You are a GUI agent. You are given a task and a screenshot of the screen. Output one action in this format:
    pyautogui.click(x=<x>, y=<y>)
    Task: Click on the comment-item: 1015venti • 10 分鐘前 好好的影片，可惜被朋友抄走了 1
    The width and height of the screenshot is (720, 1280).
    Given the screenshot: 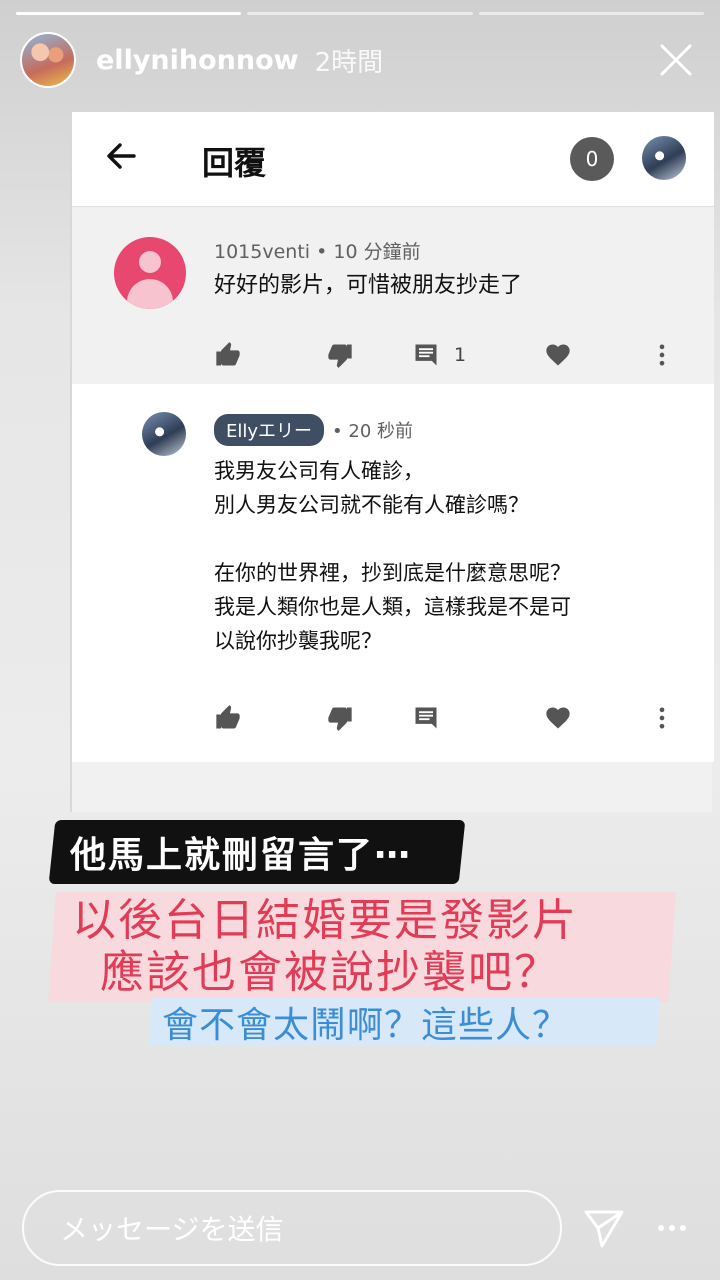 What is the action you would take?
    pyautogui.click(x=393, y=295)
    